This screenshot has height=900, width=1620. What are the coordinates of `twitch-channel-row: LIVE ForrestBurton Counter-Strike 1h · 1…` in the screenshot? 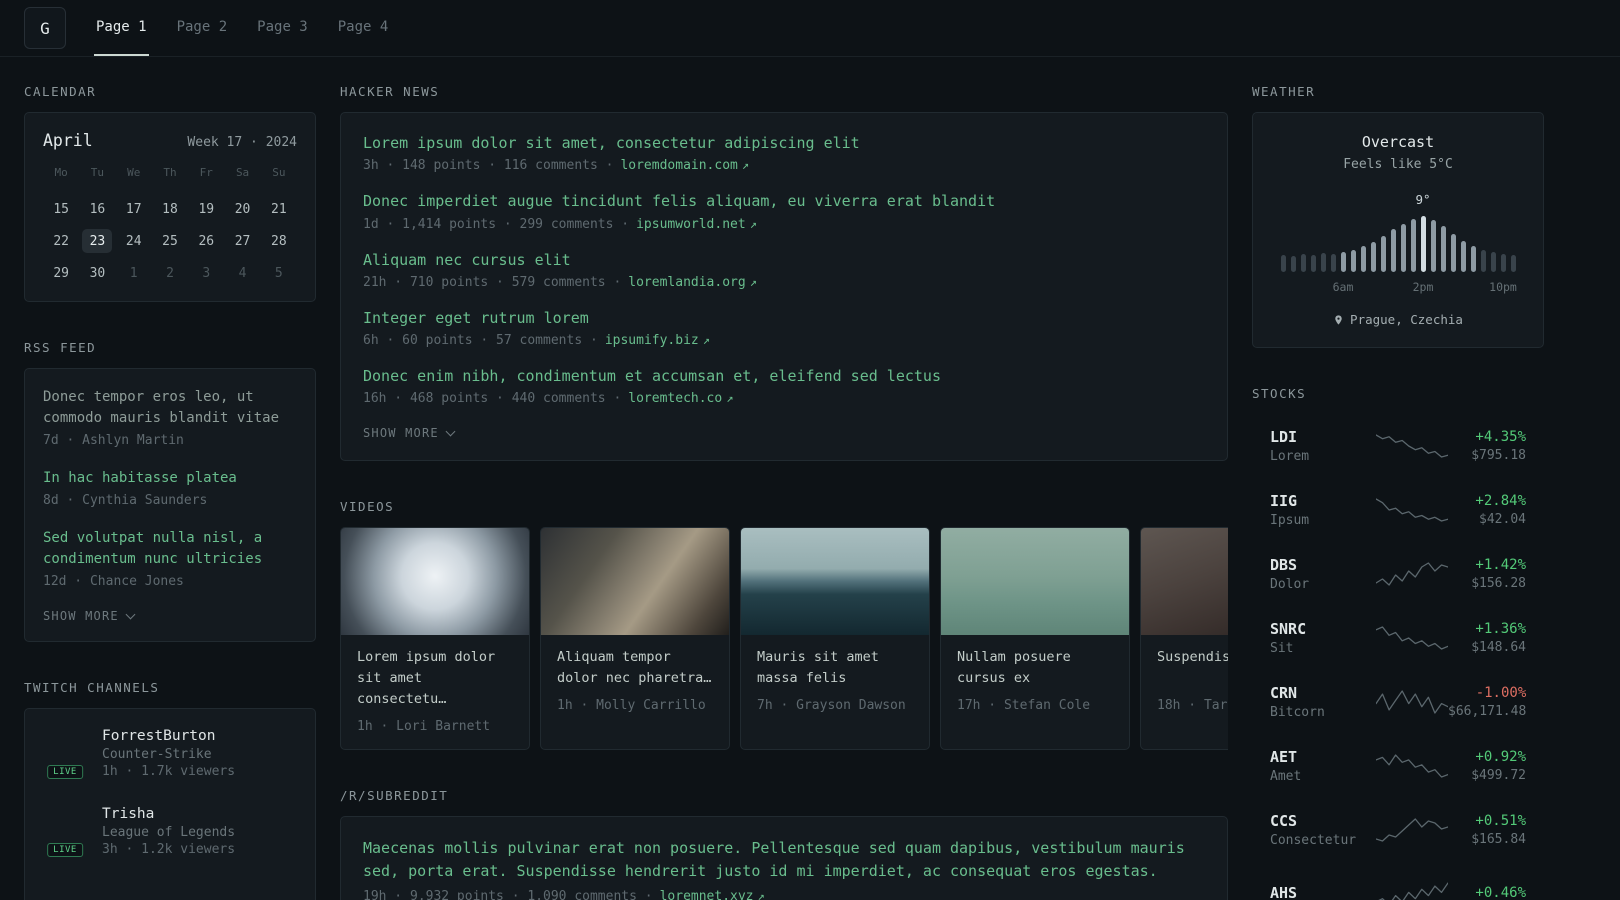 It's located at (170, 753).